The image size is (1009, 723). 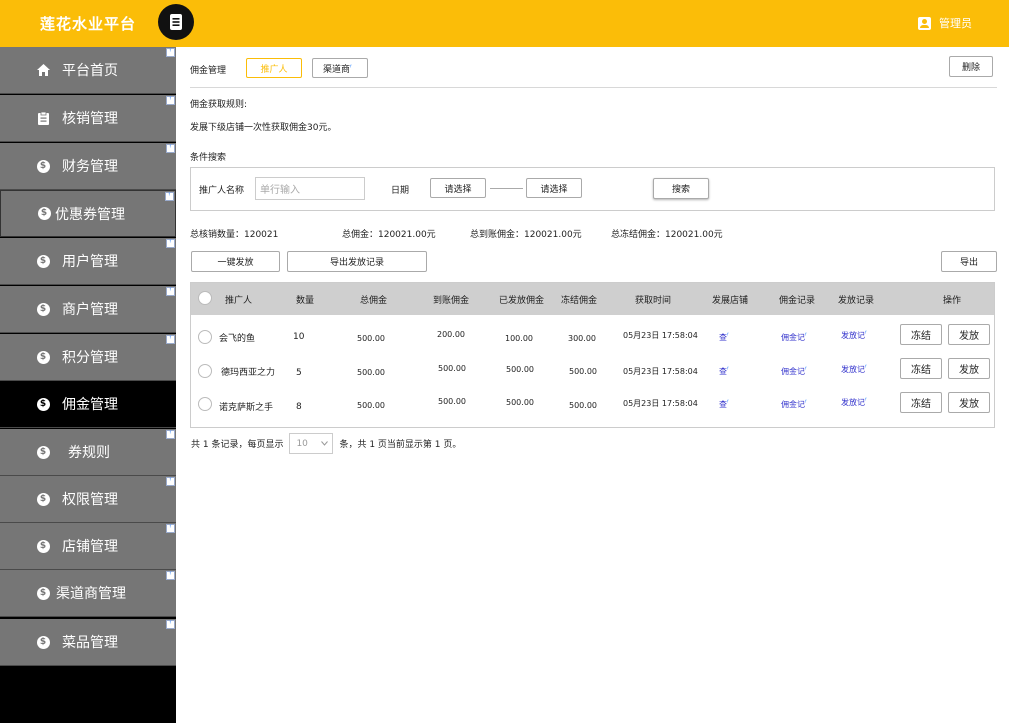 I want to click on sidebar-item-finance: $ 财务管理 ᶠ, so click(x=88, y=166).